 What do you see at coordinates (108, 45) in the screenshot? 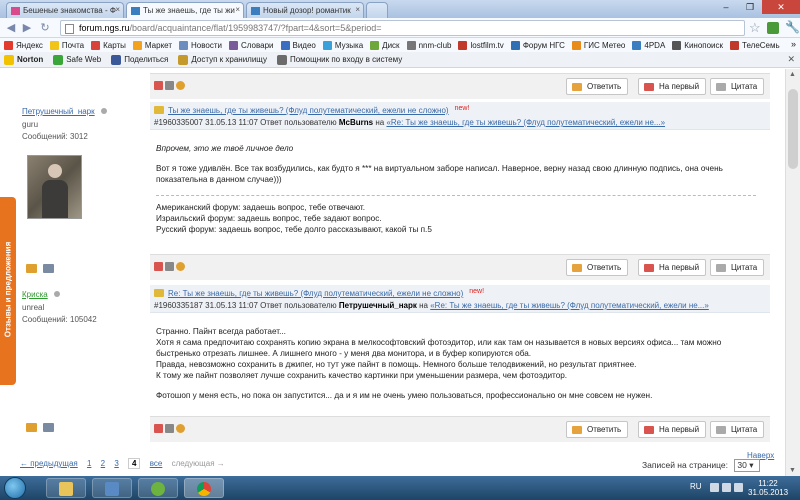
I see `bookmark-item: Карты` at bounding box center [108, 45].